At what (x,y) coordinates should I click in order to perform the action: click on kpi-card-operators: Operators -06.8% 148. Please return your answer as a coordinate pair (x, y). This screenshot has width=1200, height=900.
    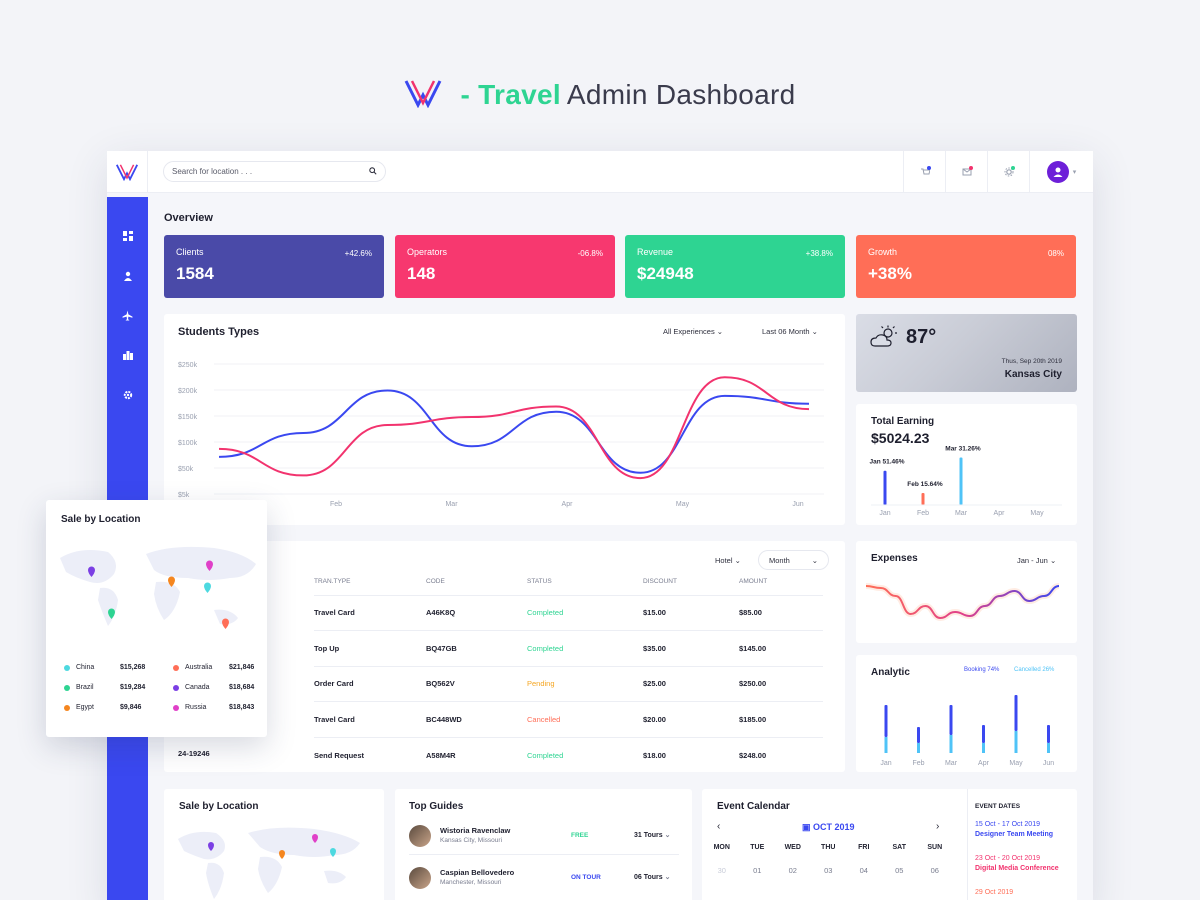
    Looking at the image, I should click on (505, 266).